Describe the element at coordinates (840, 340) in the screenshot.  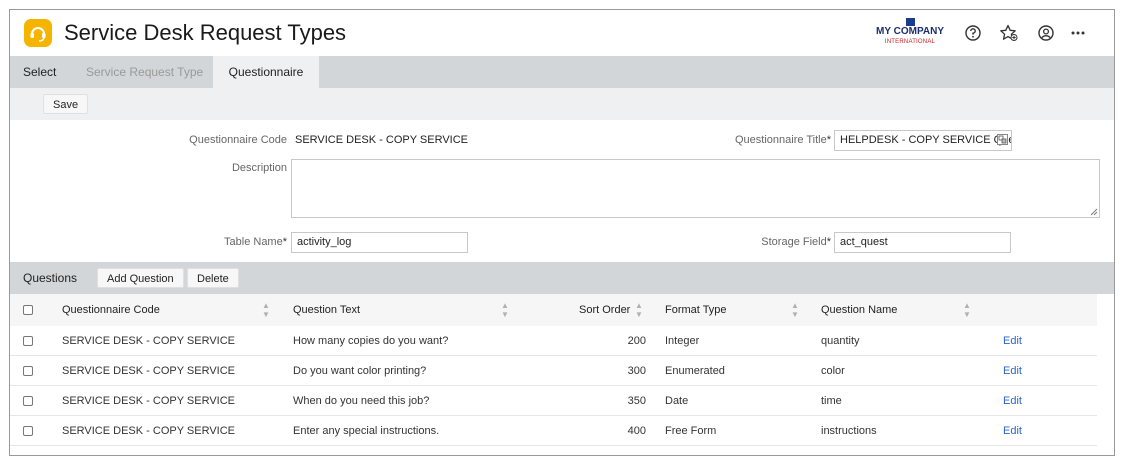
I see `row-question-name: quantity` at that location.